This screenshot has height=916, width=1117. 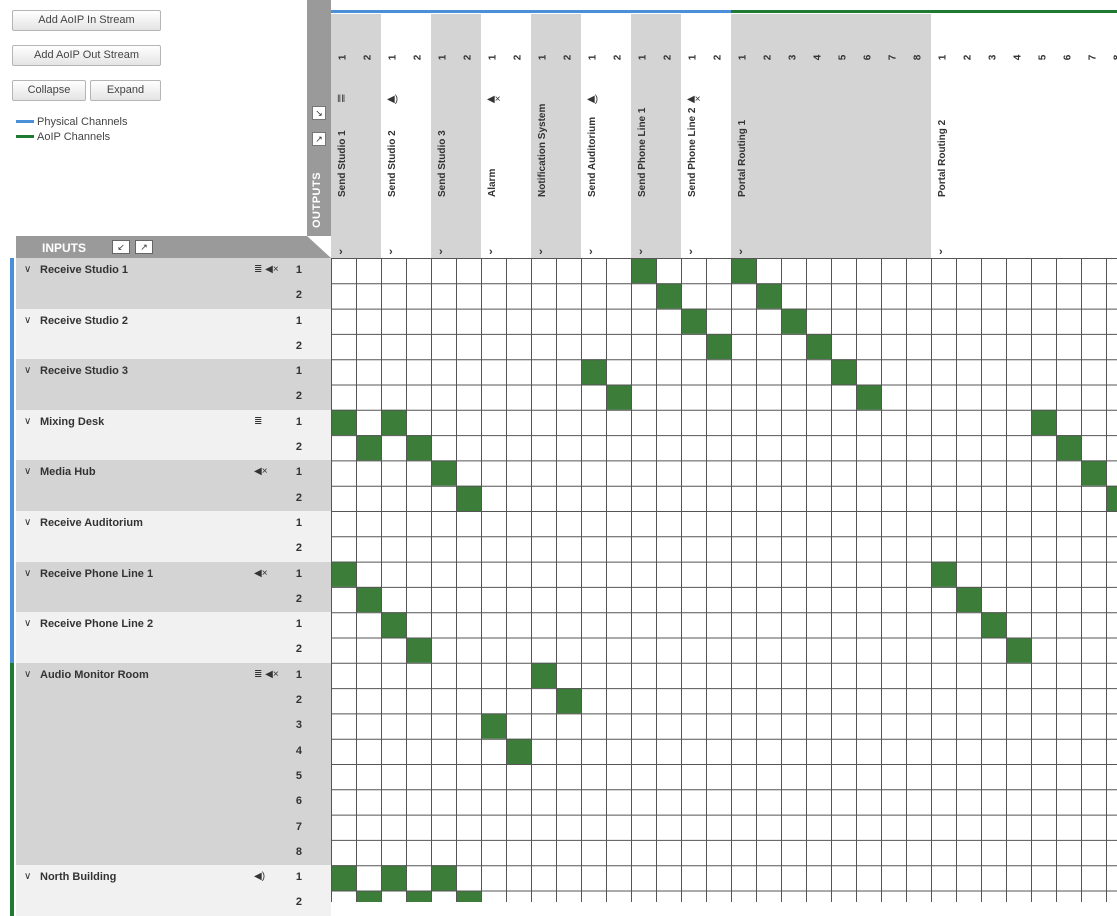 What do you see at coordinates (84, 371) in the screenshot?
I see `input-name: Receive Studio 3` at bounding box center [84, 371].